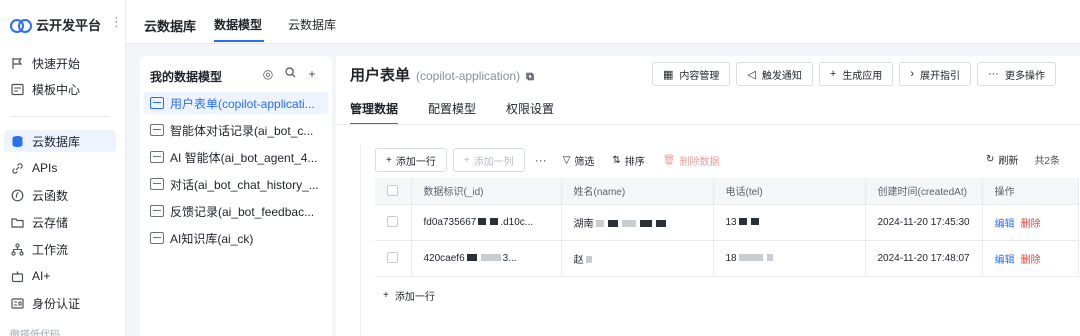  What do you see at coordinates (530, 112) in the screenshot?
I see `tab-permissions: 权限设置` at bounding box center [530, 112].